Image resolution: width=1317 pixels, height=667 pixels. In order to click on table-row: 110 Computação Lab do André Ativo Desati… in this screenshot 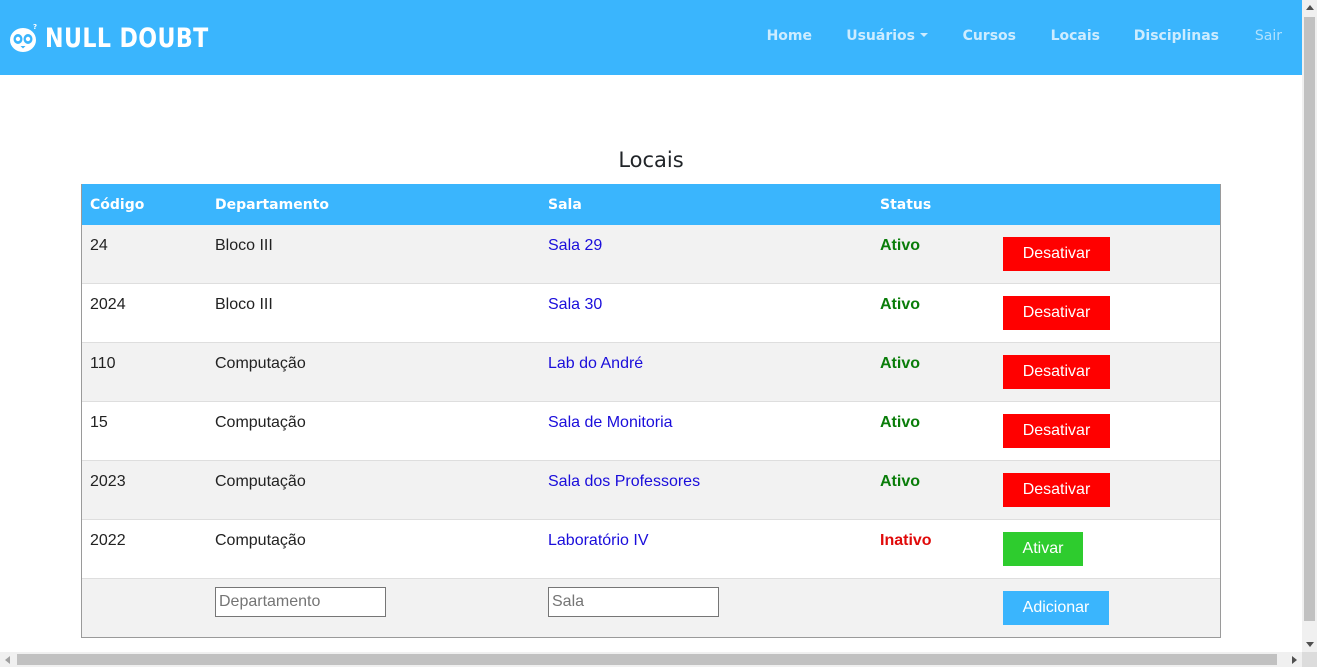, I will do `click(651, 372)`.